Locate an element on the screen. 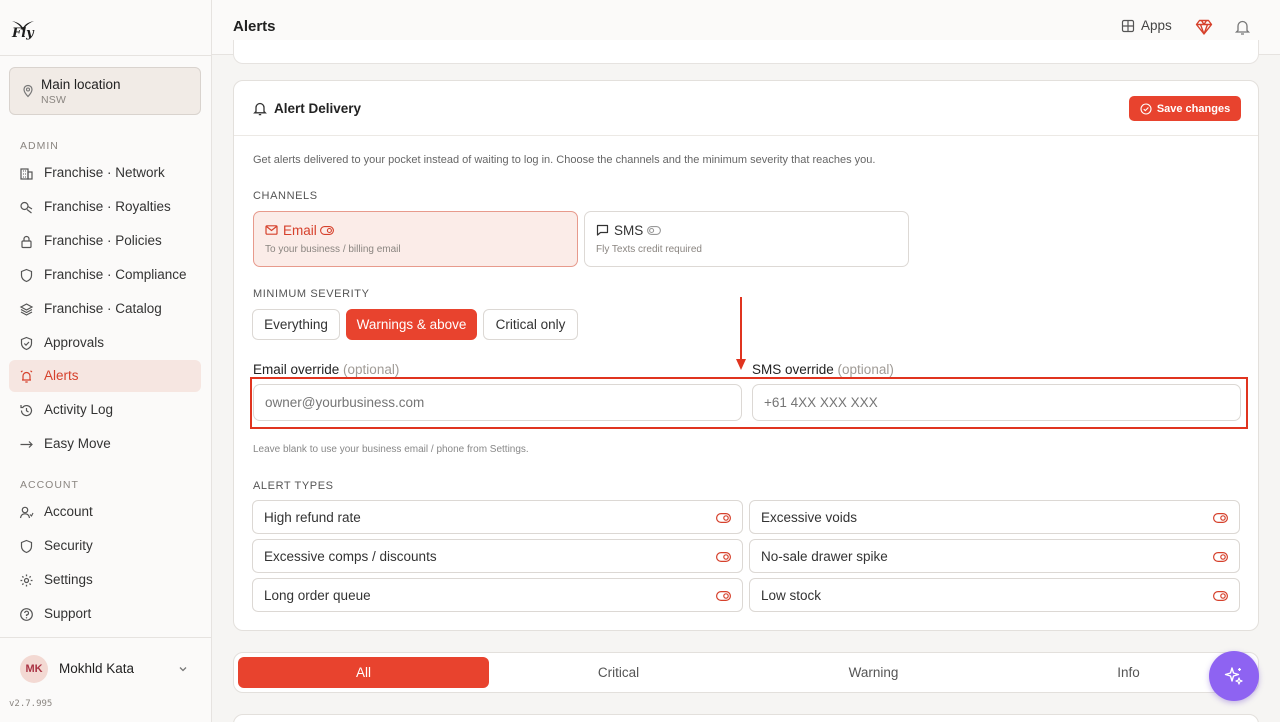 The height and width of the screenshot is (722, 1280). sidebar-item-account: Account is located at coordinates (105, 512).